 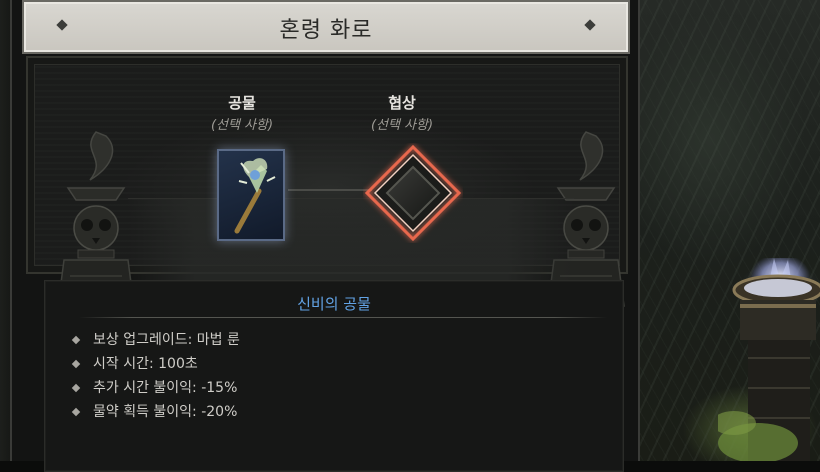 I want to click on list-item: 보상 업그레이드: 마법 룬, so click(x=153, y=341).